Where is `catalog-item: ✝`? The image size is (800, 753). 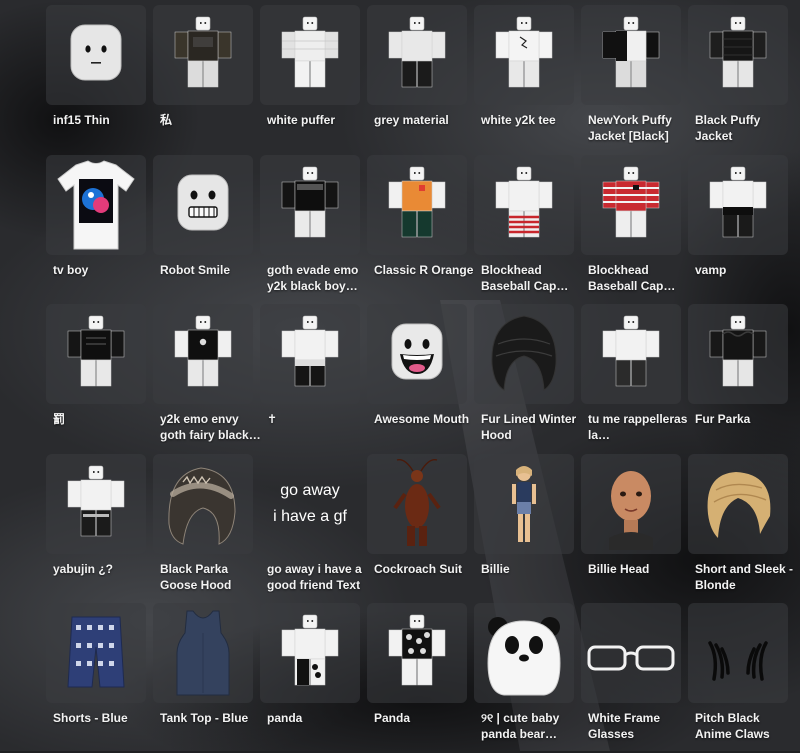
catalog-item: ✝ is located at coordinates (310, 379).